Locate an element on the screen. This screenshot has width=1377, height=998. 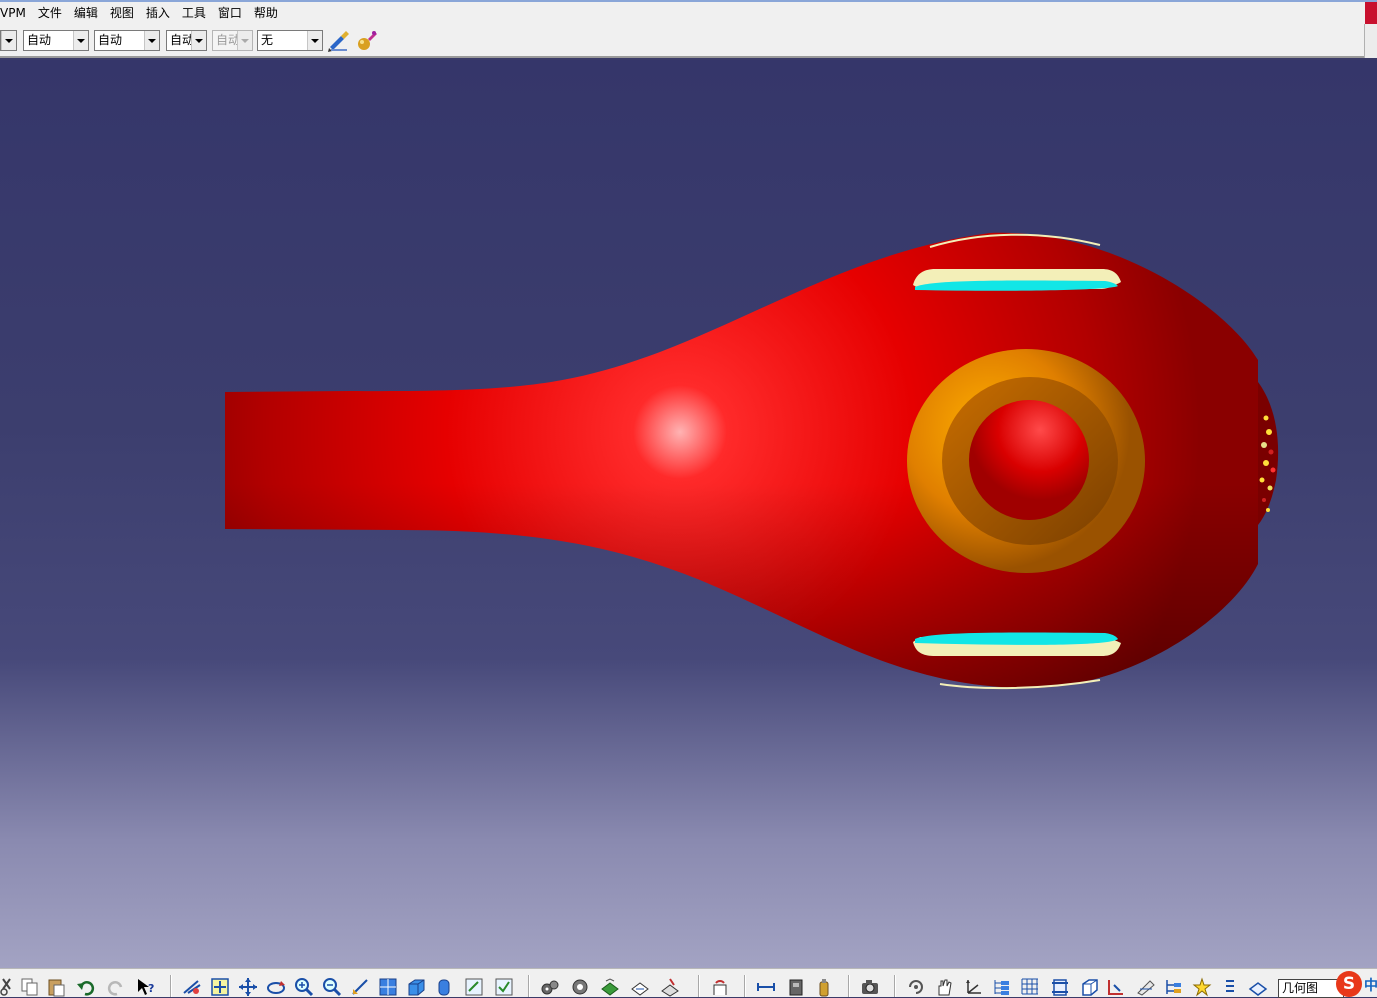
menu-insert: 插入 is located at coordinates (158, 13).